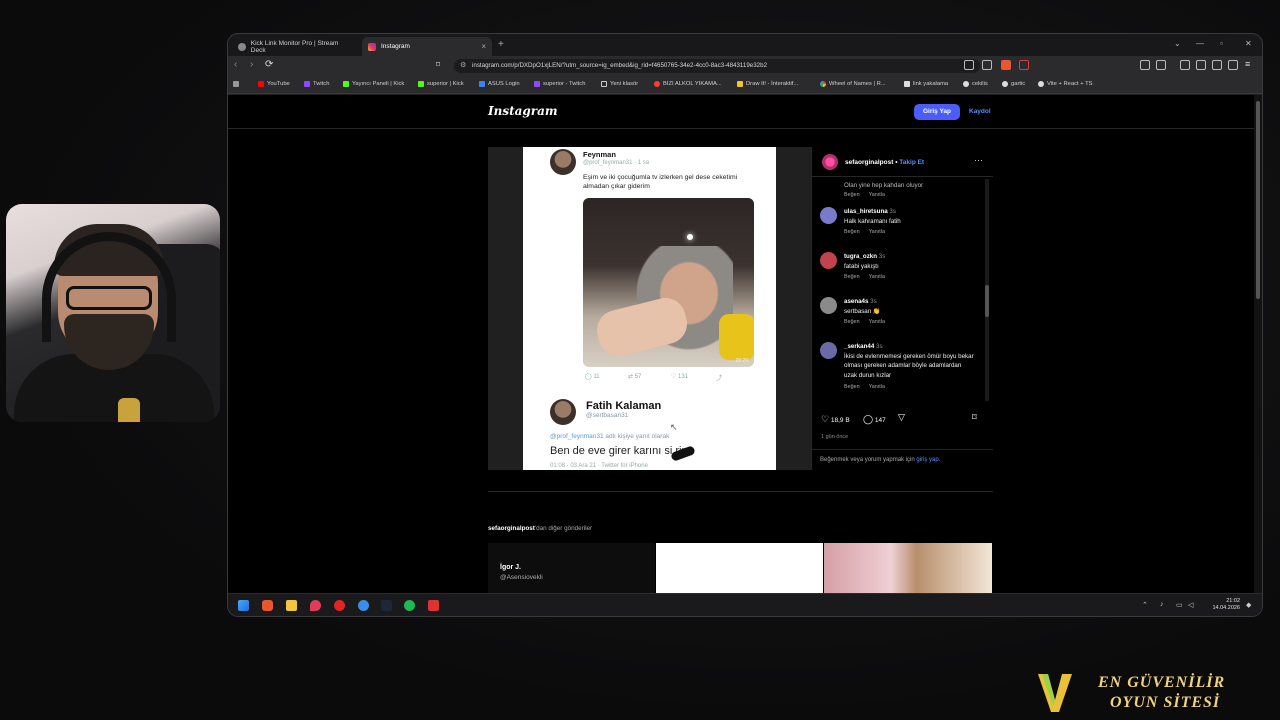 Image resolution: width=1280 pixels, height=720 pixels. Describe the element at coordinates (483, 46) in the screenshot. I see `close-tab-icon: ×` at that location.